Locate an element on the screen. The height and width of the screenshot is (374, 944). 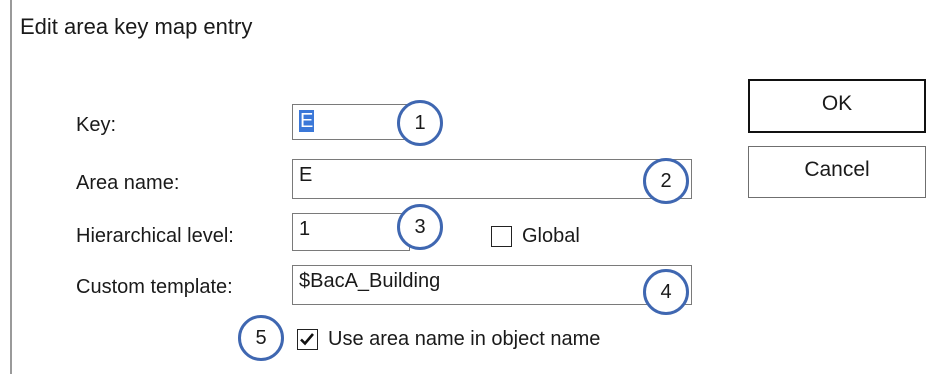
cancel-button: Cancel is located at coordinates (837, 172).